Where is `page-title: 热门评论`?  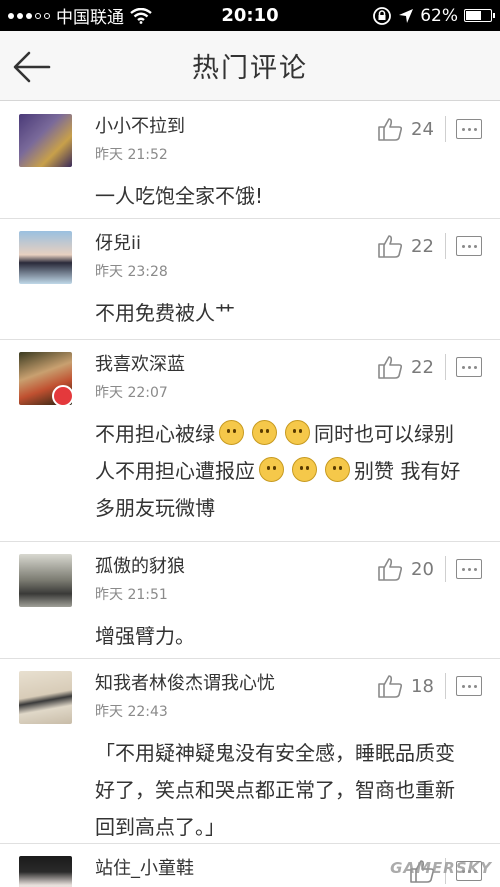 page-title: 热门评论 is located at coordinates (250, 68).